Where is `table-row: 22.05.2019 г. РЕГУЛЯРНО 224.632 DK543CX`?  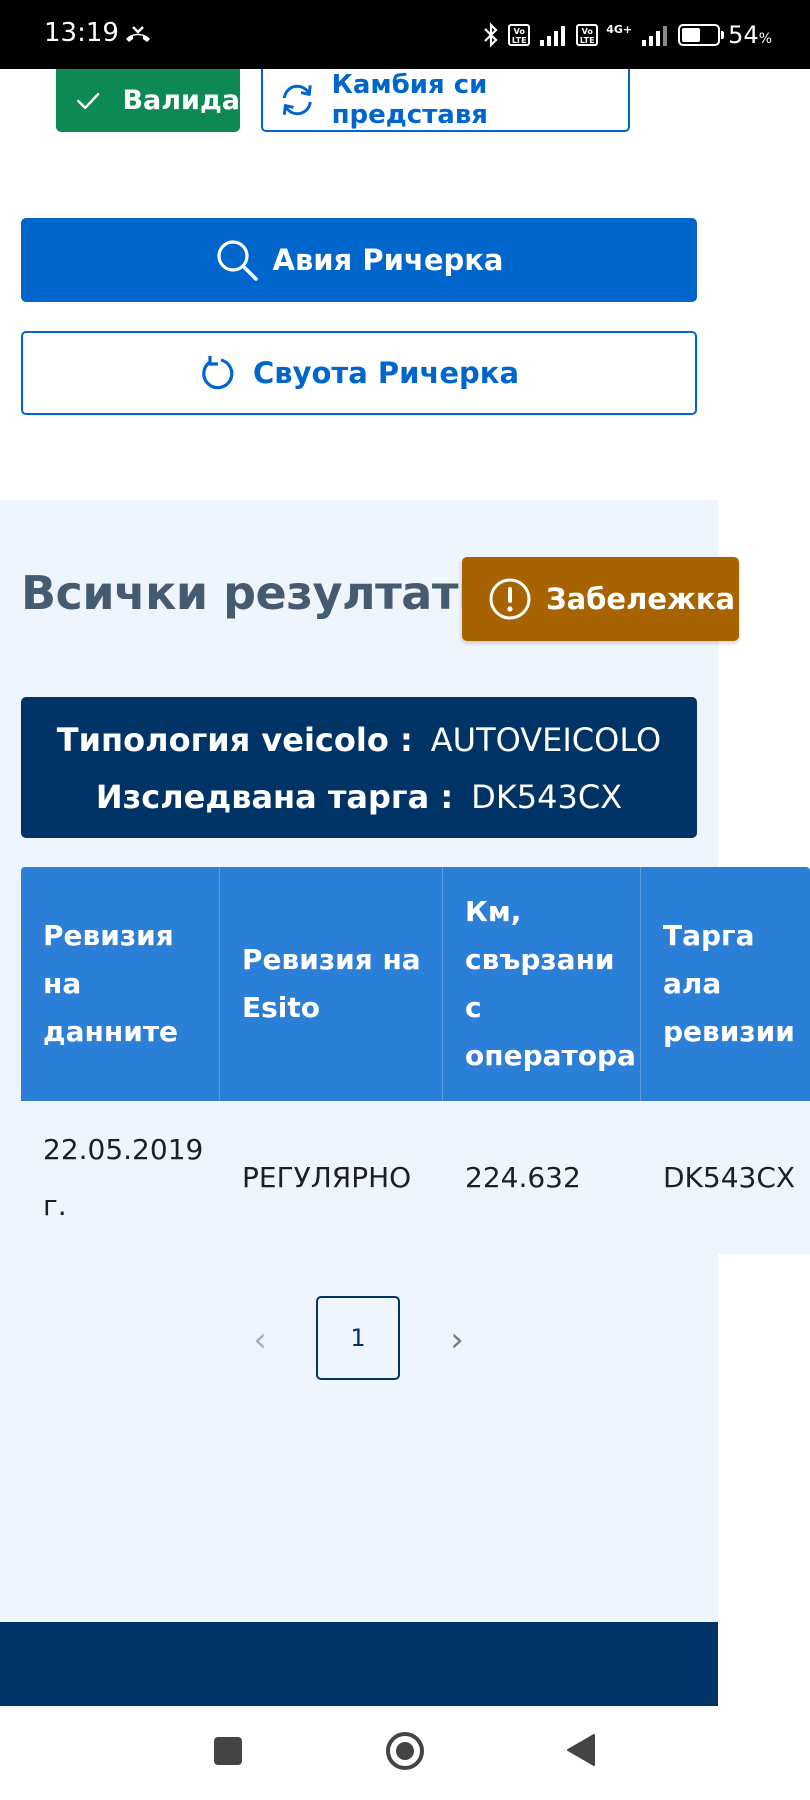
table-row: 22.05.2019 г. РЕГУЛЯРНО 224.632 DK543CX is located at coordinates (415, 1177).